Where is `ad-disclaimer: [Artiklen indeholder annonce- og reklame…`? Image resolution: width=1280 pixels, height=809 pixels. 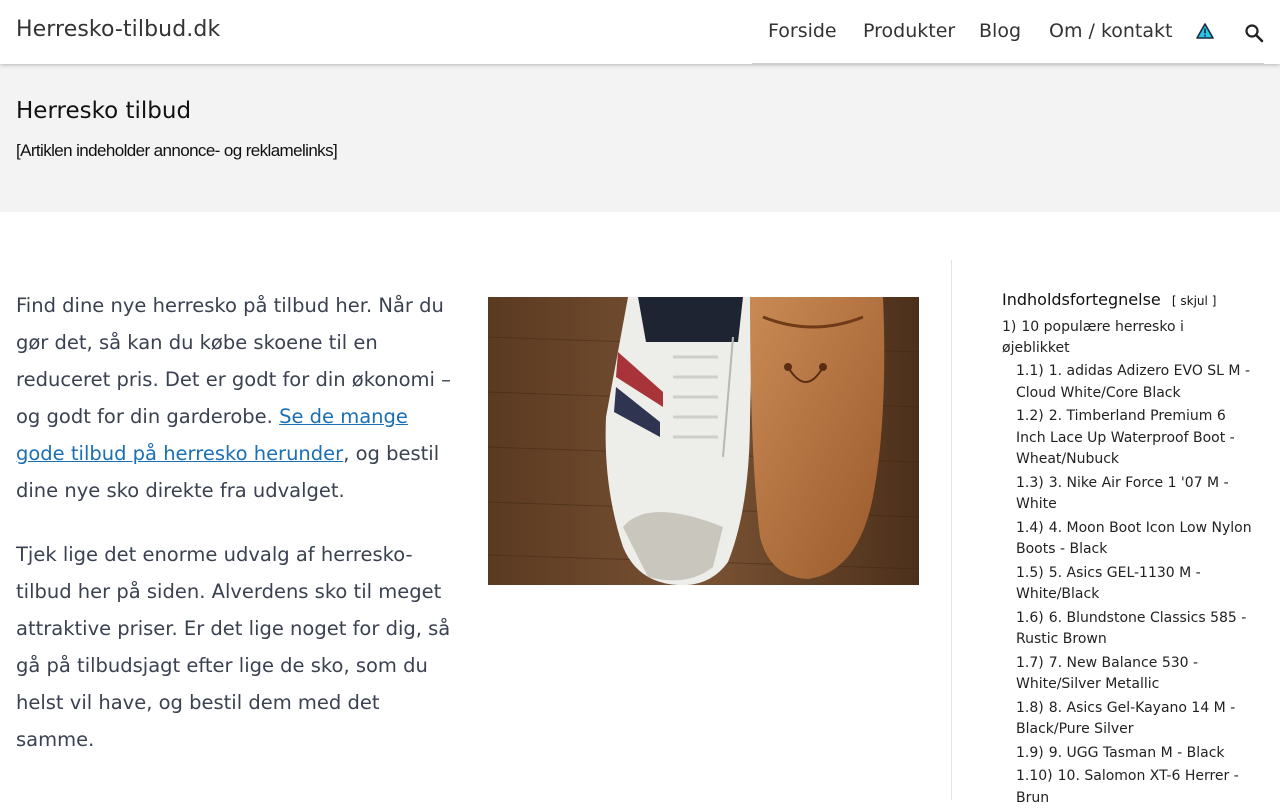
ad-disclaimer: [Artiklen indeholder annonce- og reklame… is located at coordinates (177, 150).